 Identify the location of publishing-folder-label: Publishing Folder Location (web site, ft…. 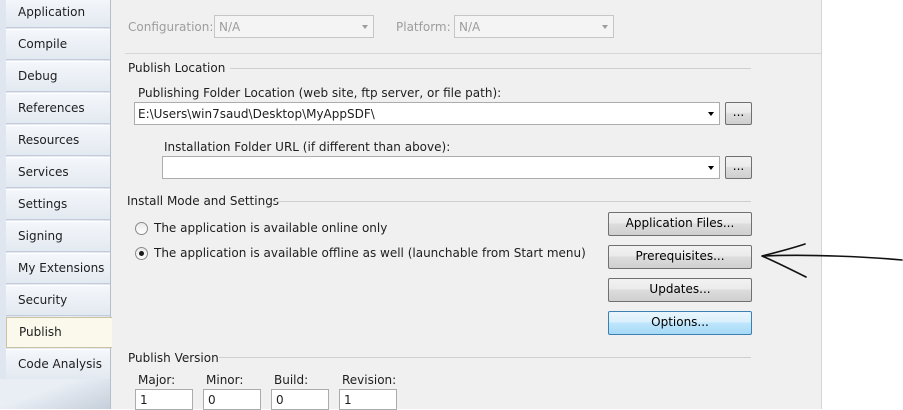
(320, 93).